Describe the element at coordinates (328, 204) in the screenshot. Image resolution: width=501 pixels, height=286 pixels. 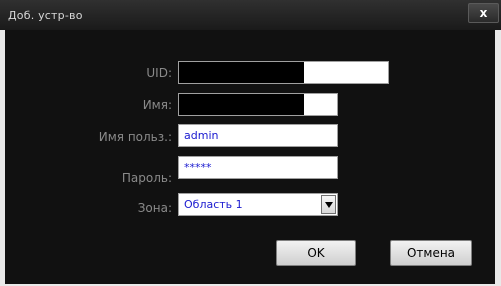
I see `chevron-down-icon` at that location.